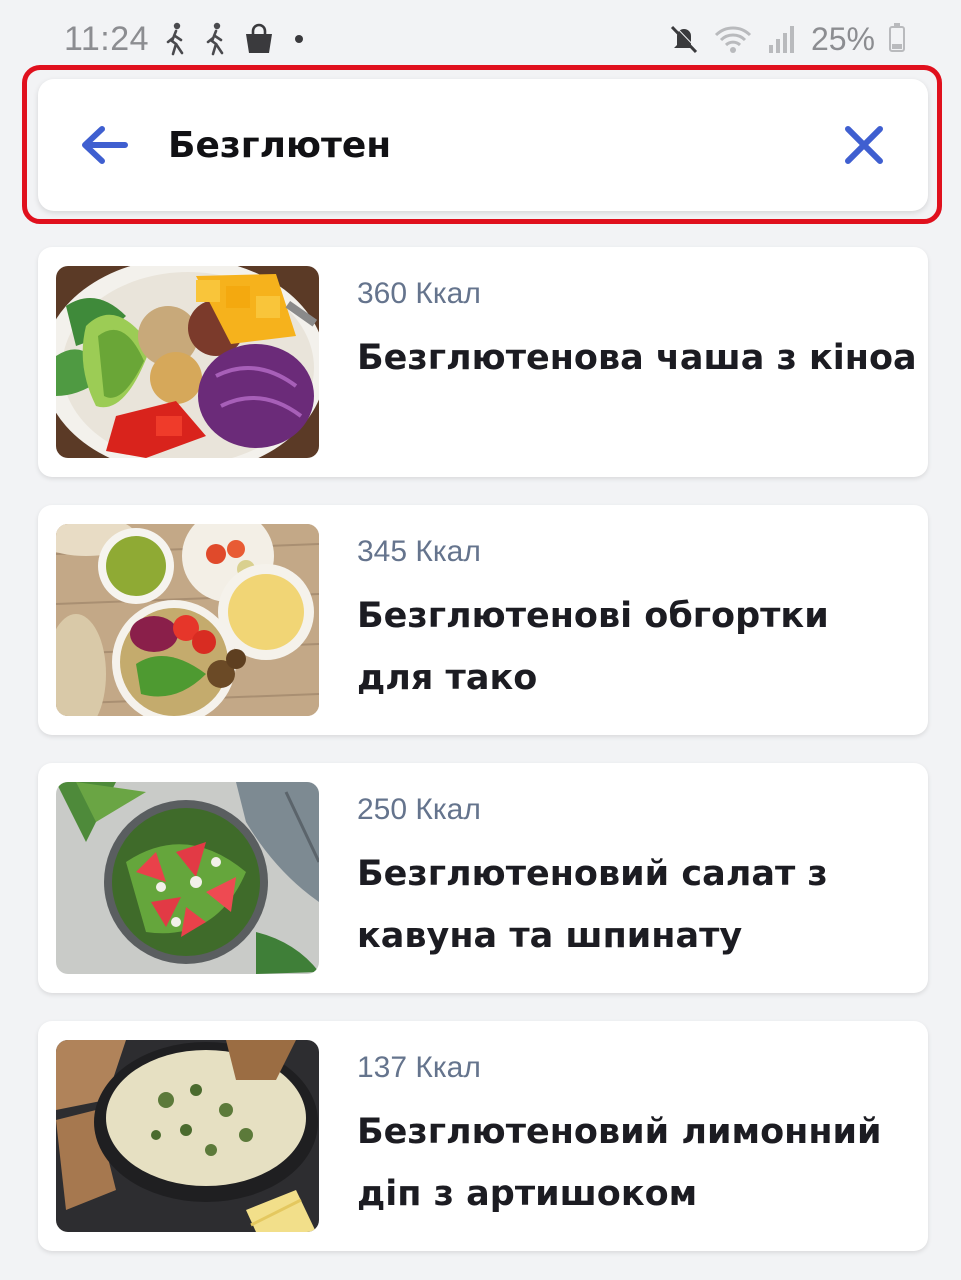  I want to click on mute-icon, so click(684, 39).